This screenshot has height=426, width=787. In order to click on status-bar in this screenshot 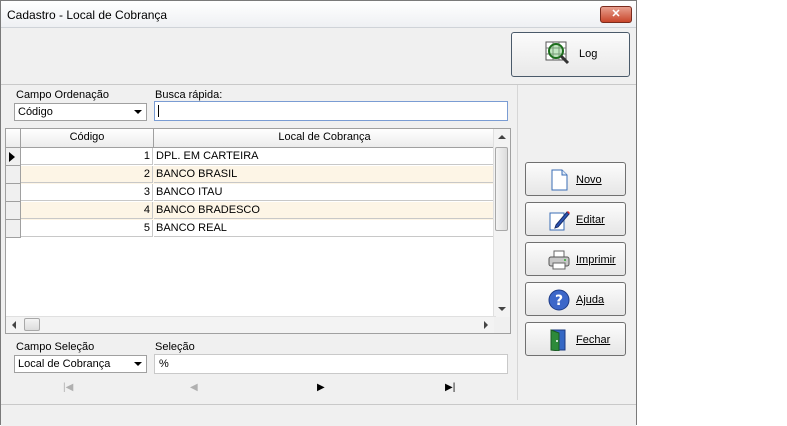, I will do `click(318, 415)`.